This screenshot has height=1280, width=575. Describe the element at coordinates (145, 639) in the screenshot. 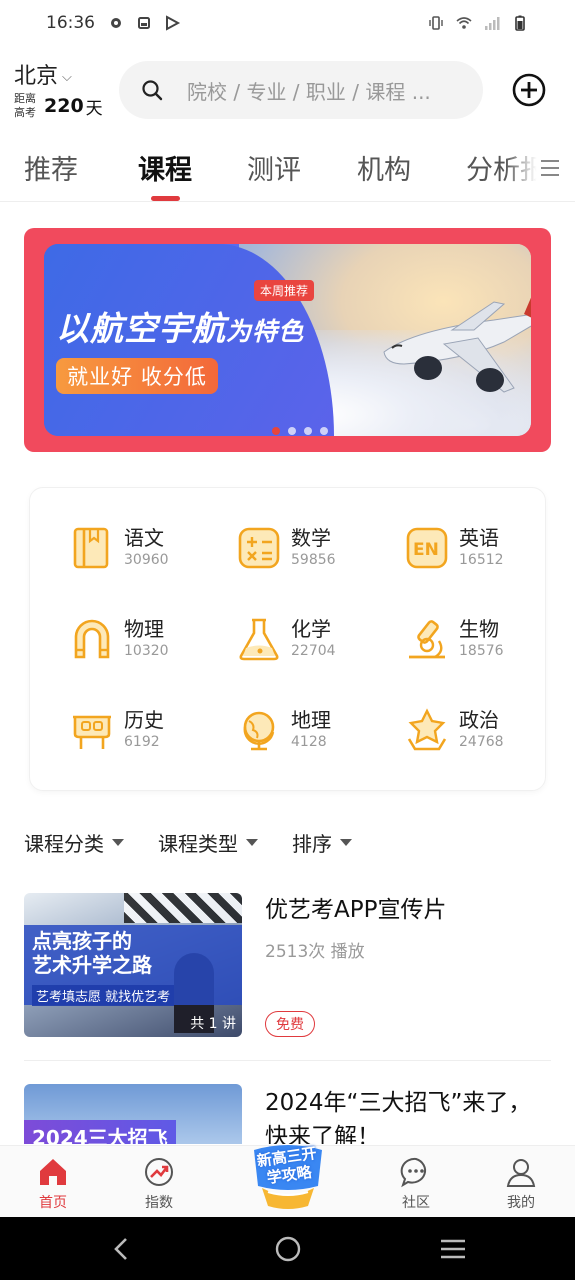

I see `subject-physics: 物理 10320` at that location.